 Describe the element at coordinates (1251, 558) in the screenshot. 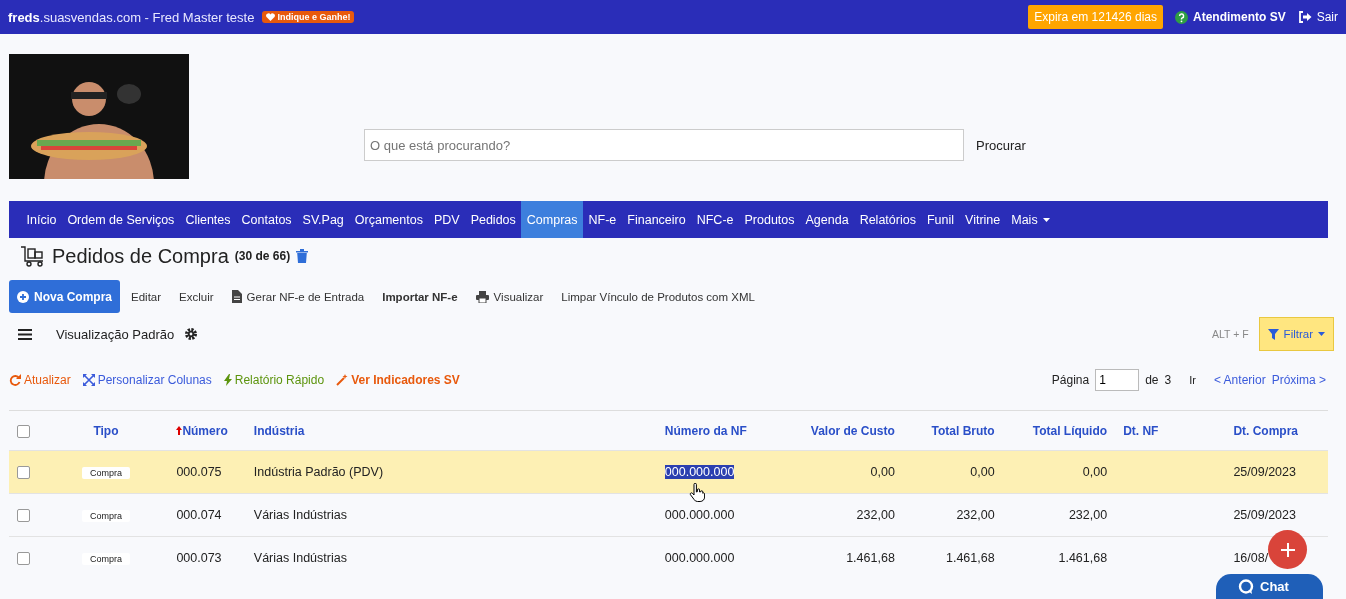

I see `table-cell: 16/08/` at that location.